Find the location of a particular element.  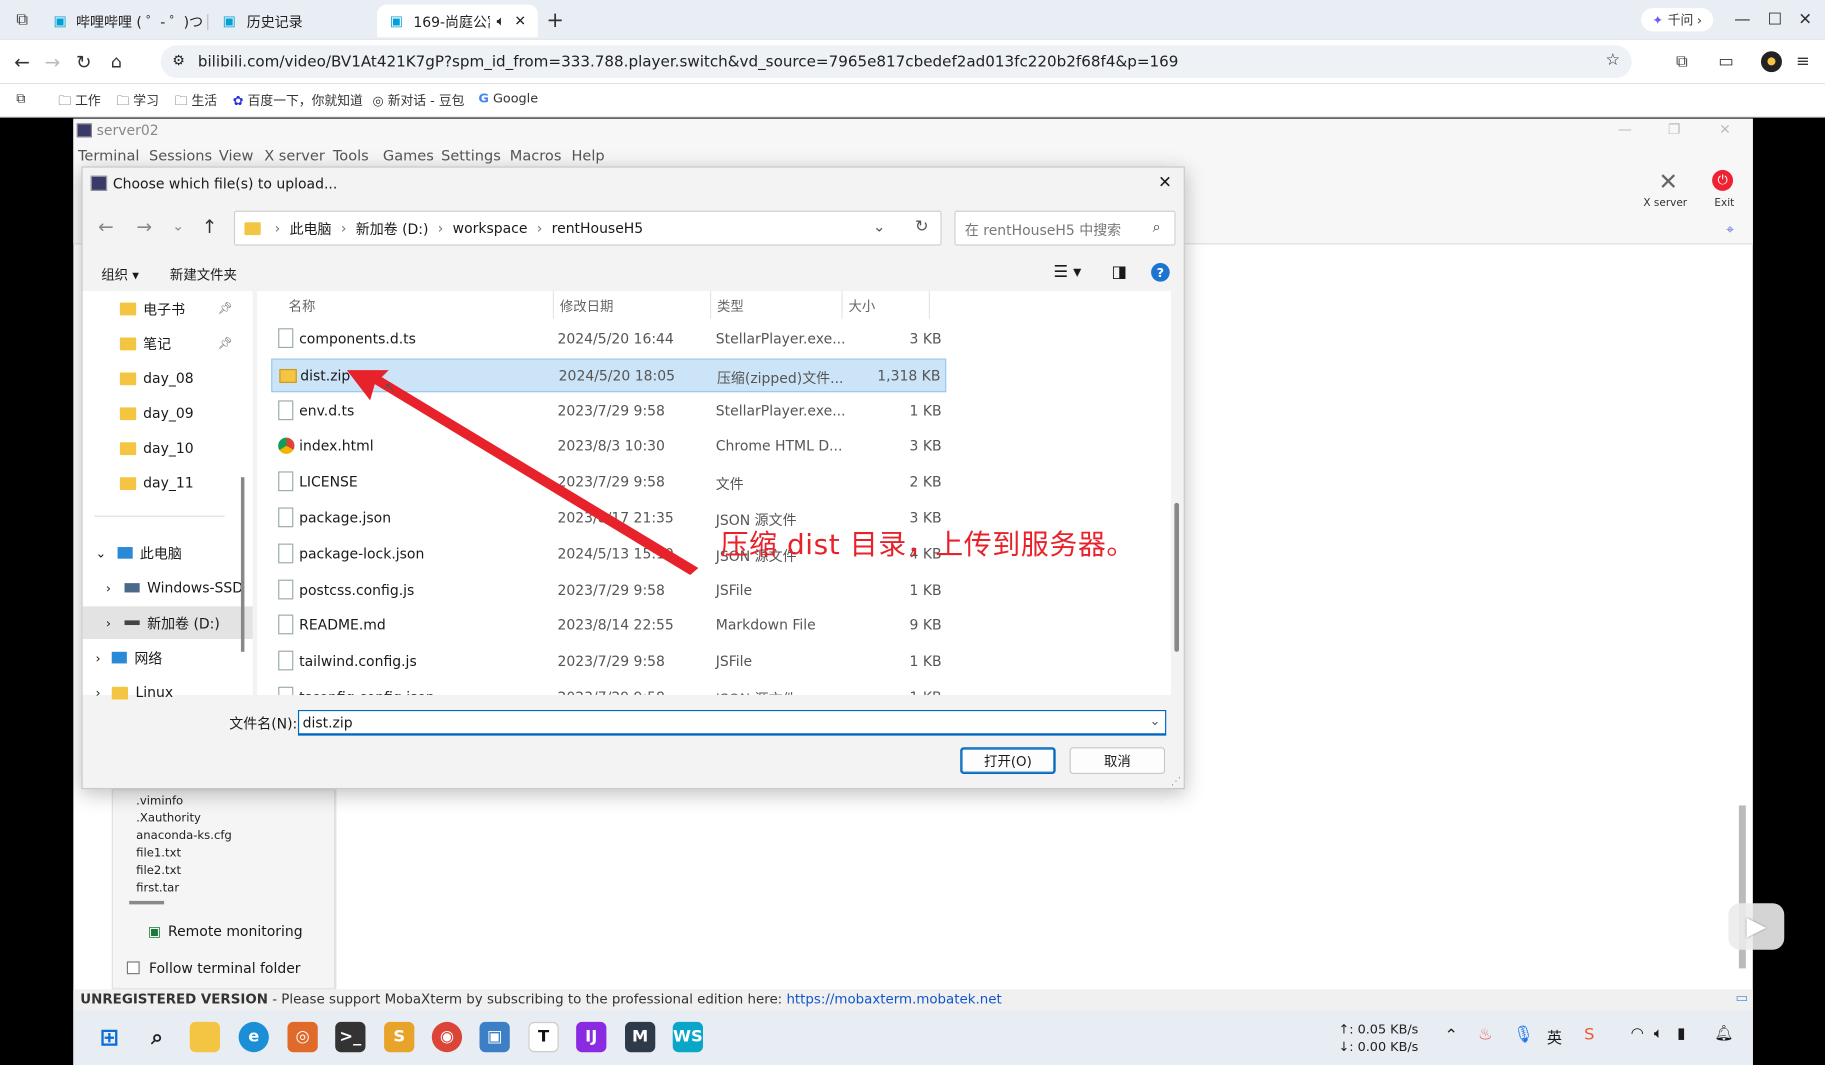

annotation-text: 压缩 dist 目录，上传到服务器。 is located at coordinates (927, 545).